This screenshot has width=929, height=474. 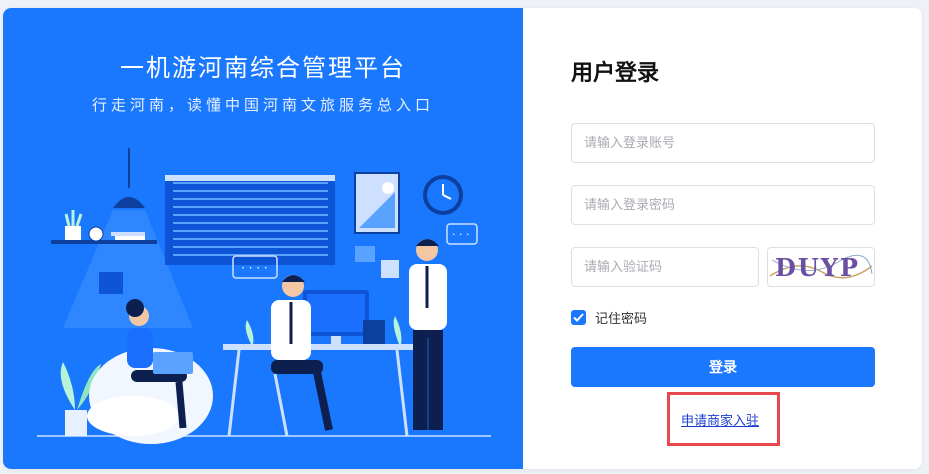 I want to click on captcha-image: DUYP, so click(x=821, y=267).